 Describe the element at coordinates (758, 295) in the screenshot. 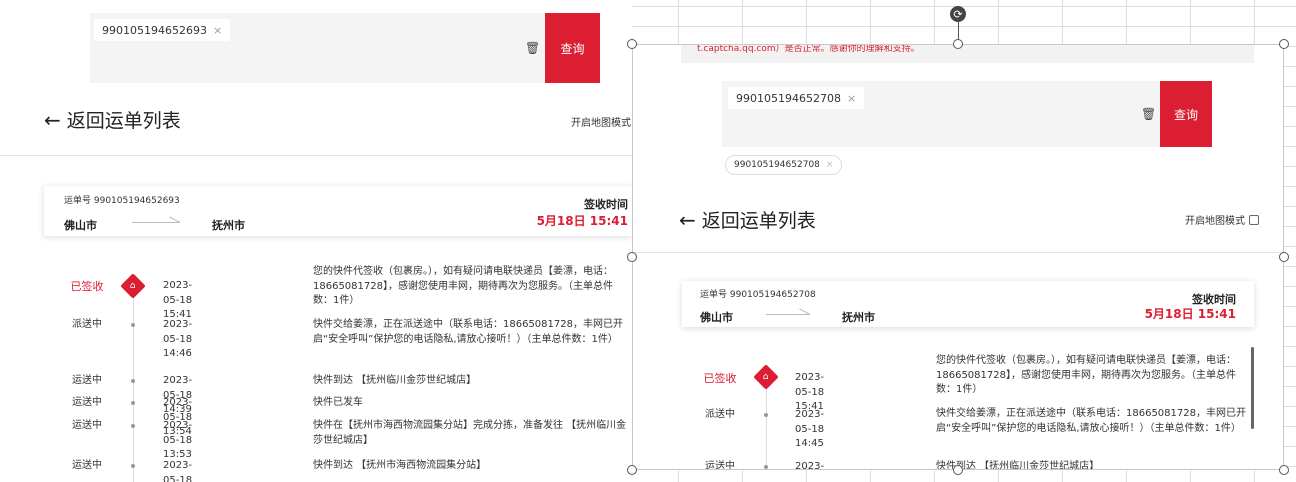

I see `waybill-number: 运单号 990105194652708` at that location.